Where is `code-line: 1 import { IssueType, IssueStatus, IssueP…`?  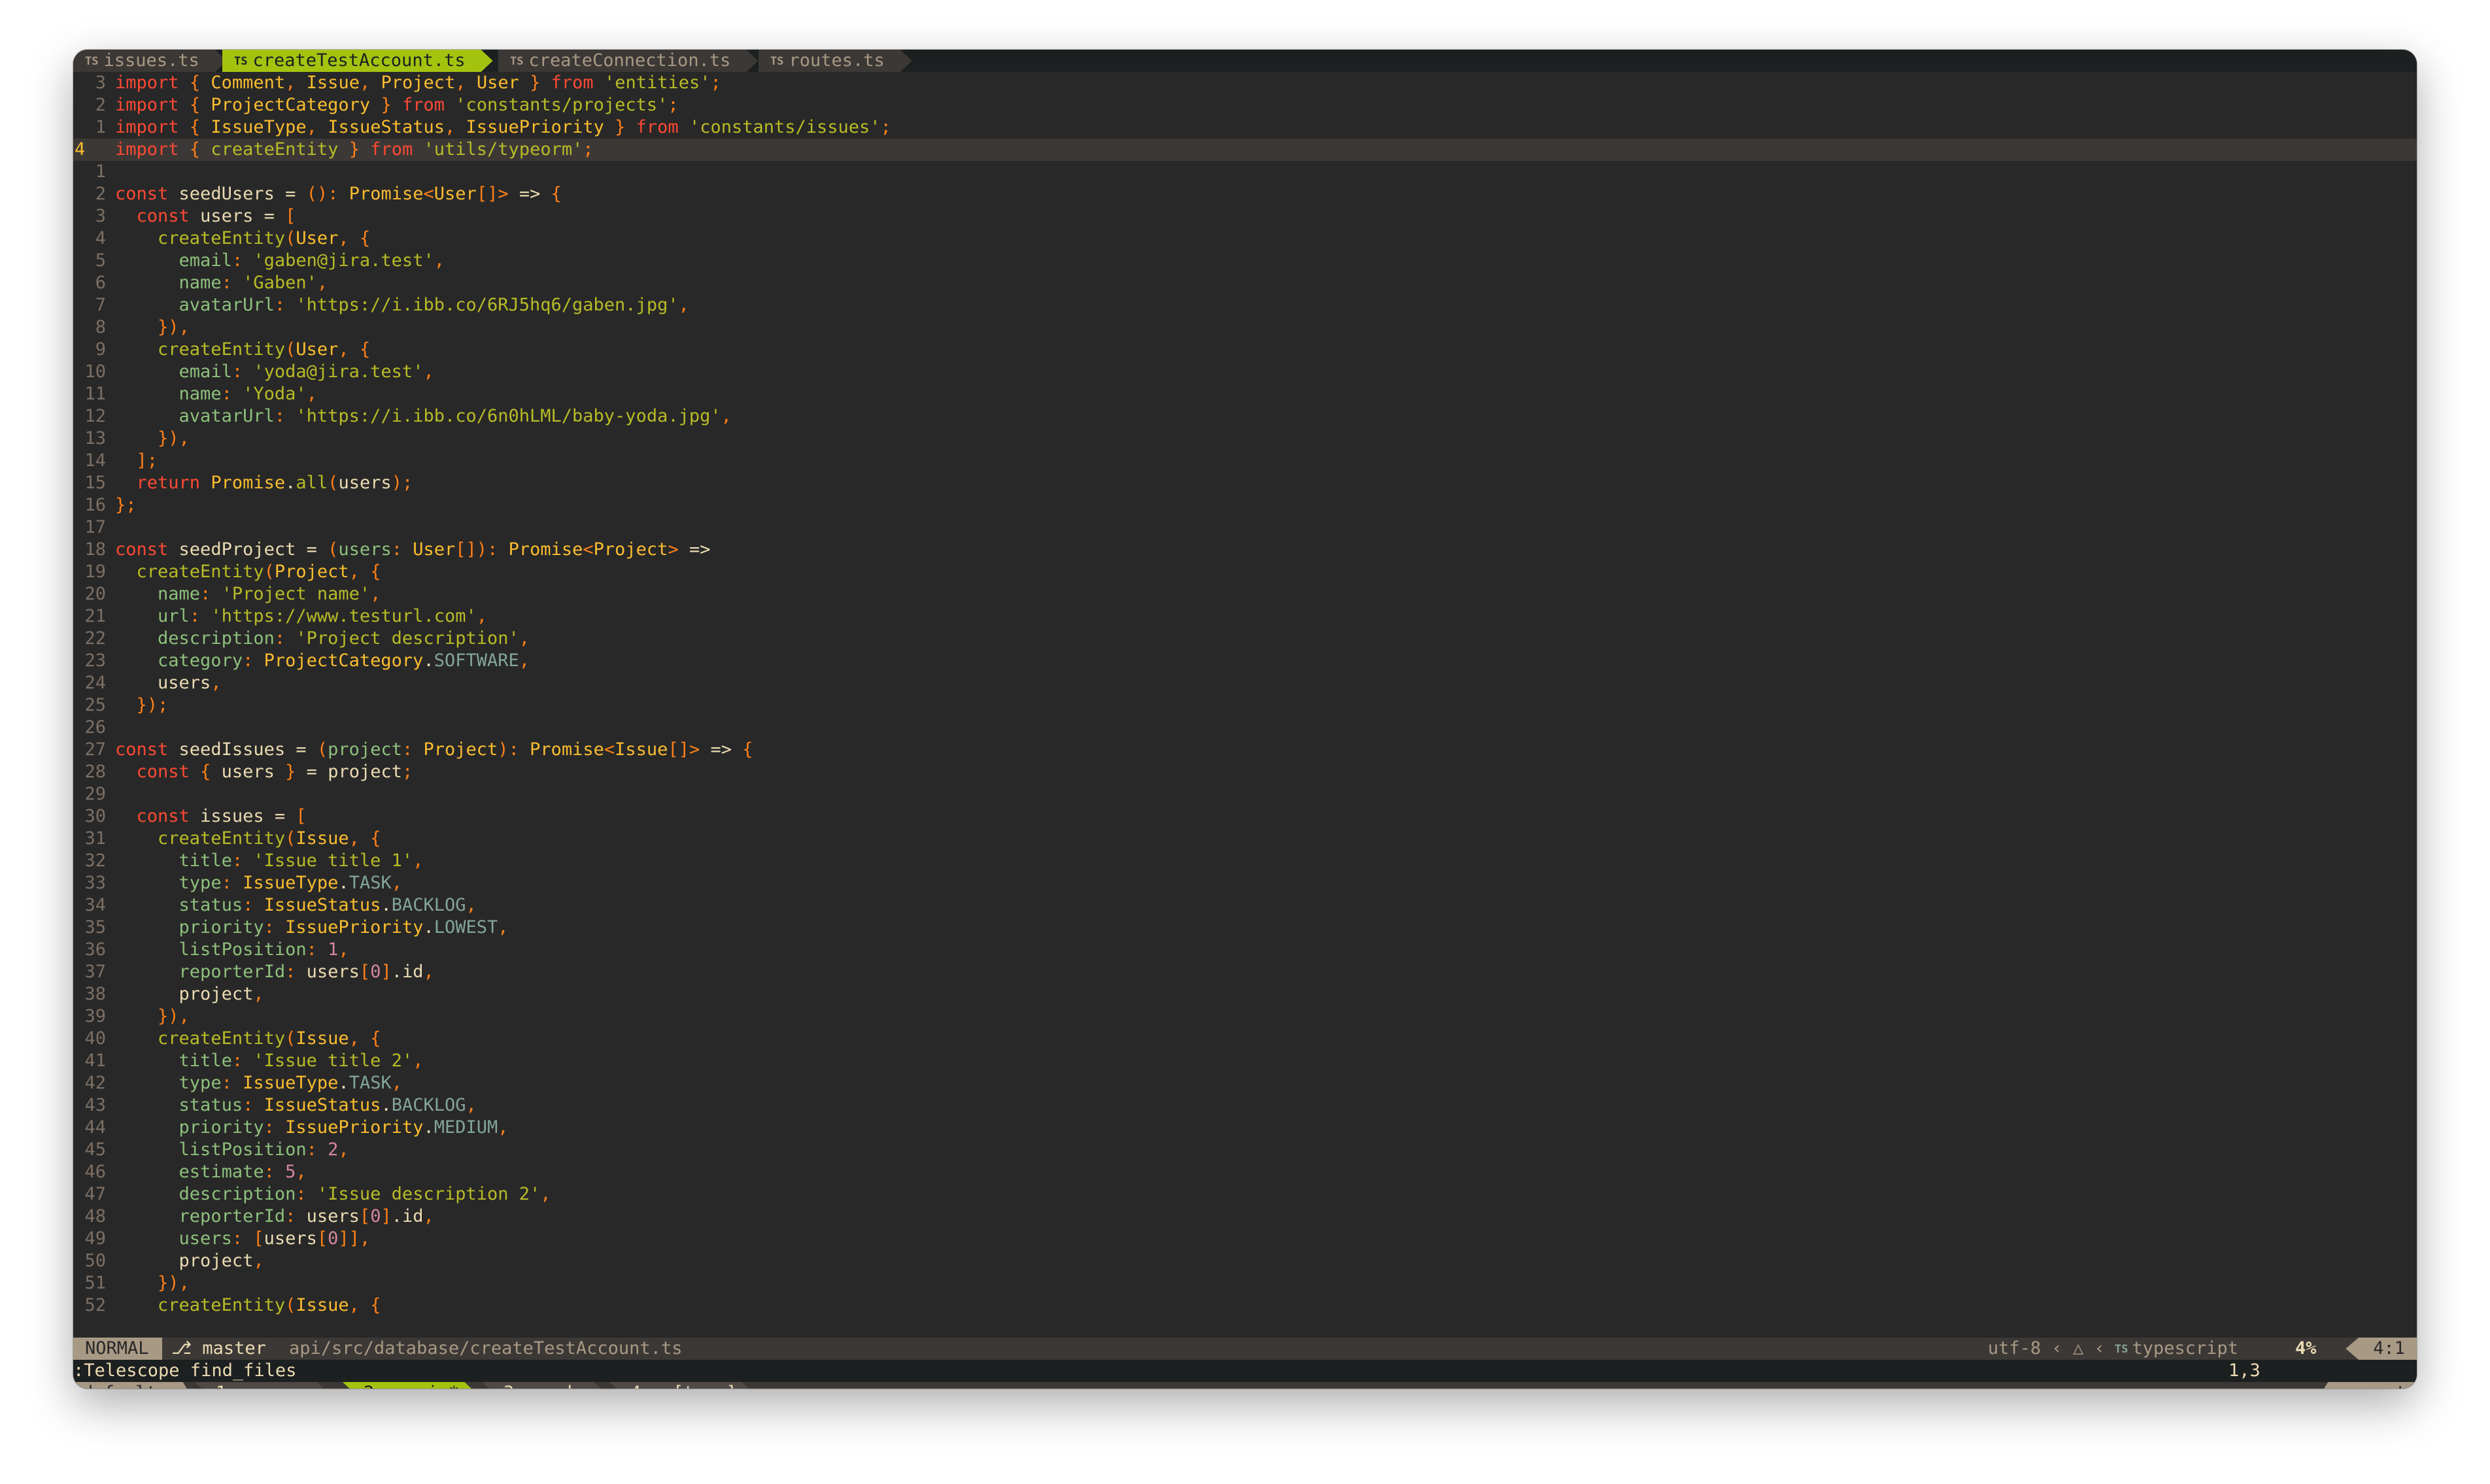 code-line: 1 import { IssueType, IssueStatus, IssueP… is located at coordinates (1245, 128).